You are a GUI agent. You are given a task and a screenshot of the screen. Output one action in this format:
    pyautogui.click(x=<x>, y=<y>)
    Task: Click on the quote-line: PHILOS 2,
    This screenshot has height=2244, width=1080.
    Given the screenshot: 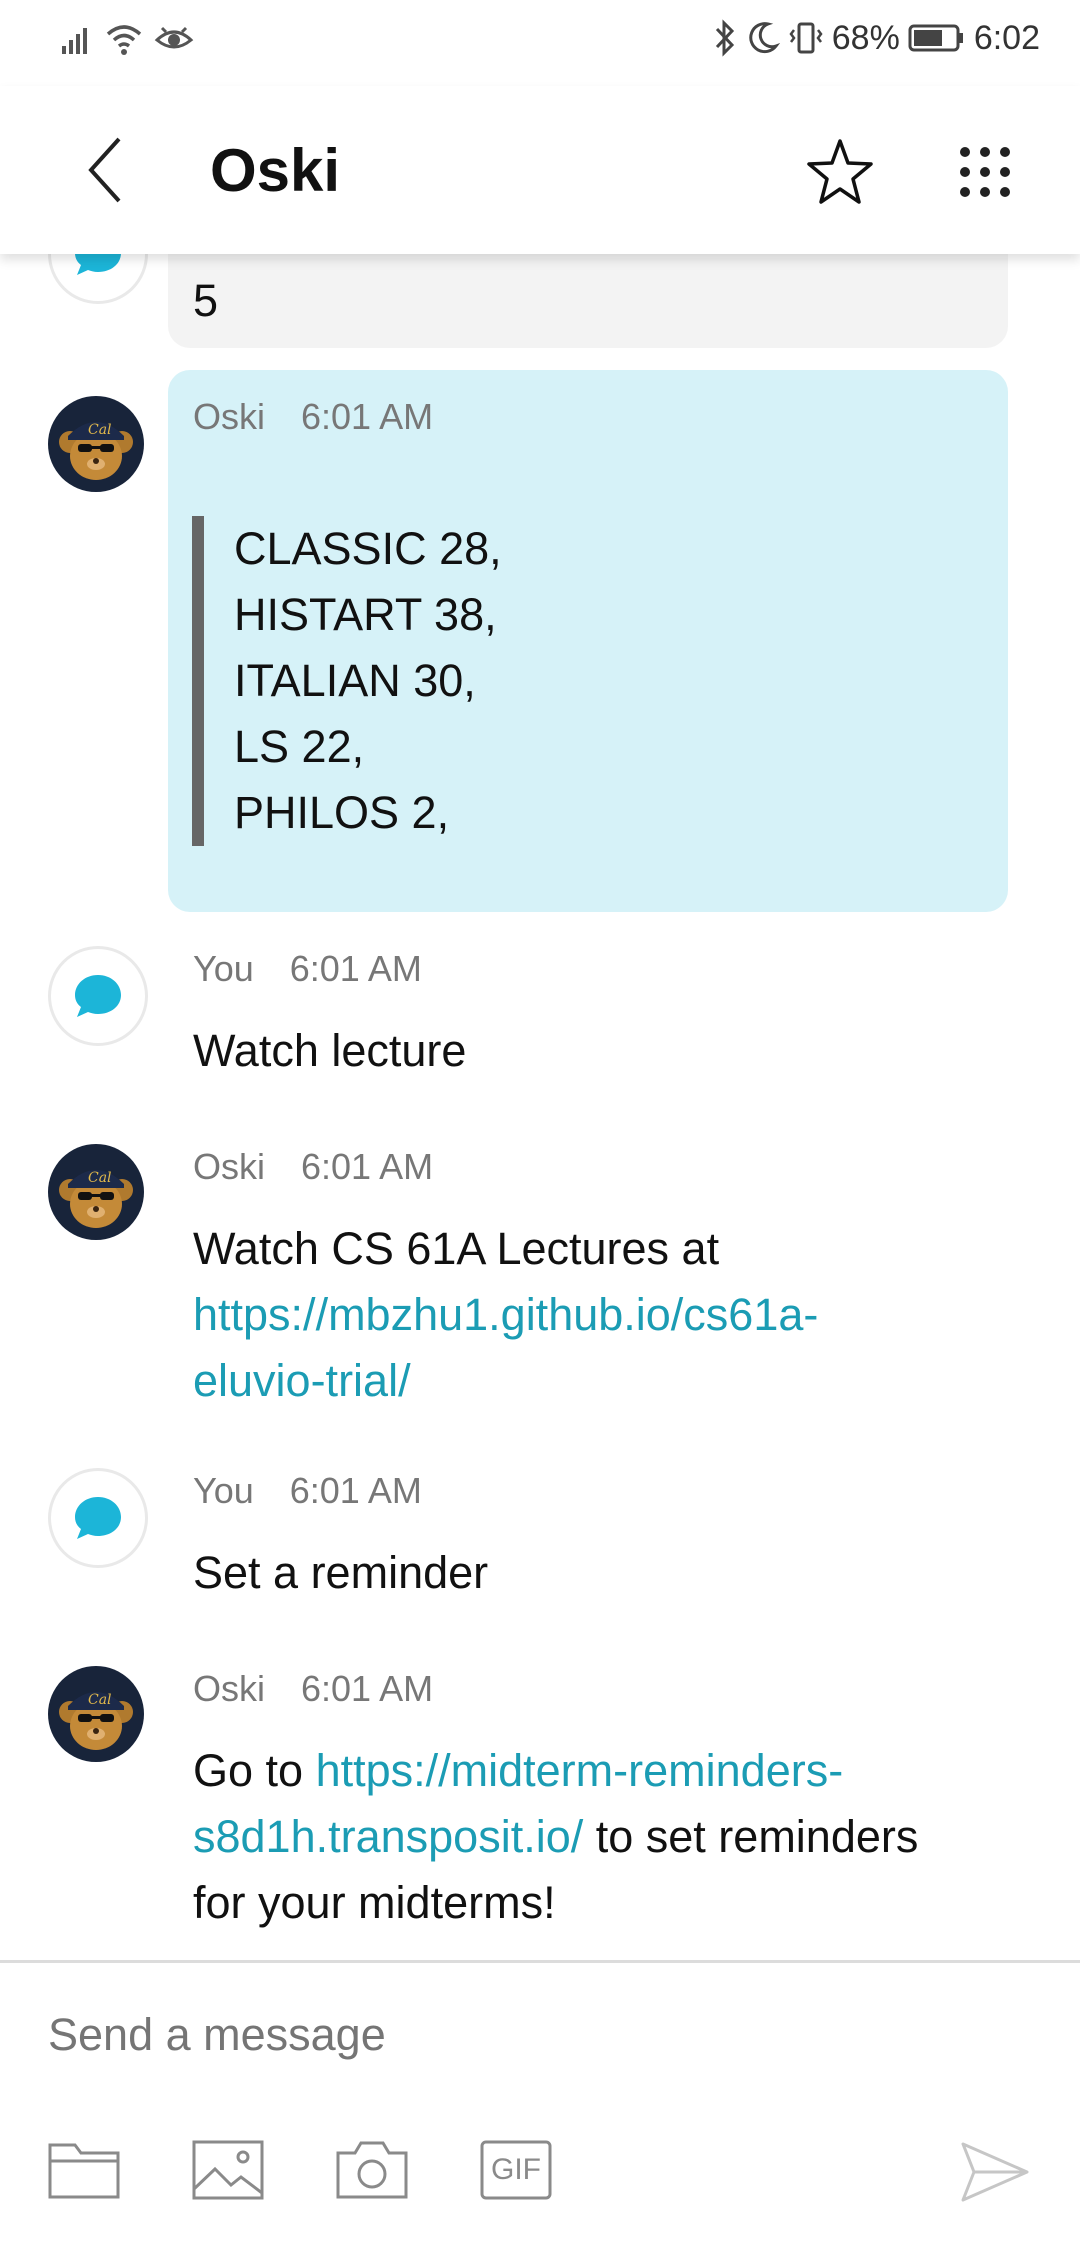 What is the action you would take?
    pyautogui.click(x=342, y=812)
    